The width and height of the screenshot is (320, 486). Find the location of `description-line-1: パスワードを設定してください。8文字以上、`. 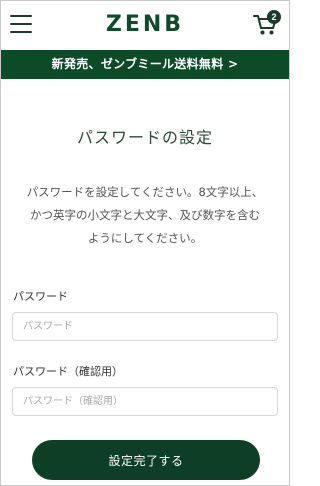

description-line-1: パスワードを設定してください。8文字以上、 is located at coordinates (145, 192).